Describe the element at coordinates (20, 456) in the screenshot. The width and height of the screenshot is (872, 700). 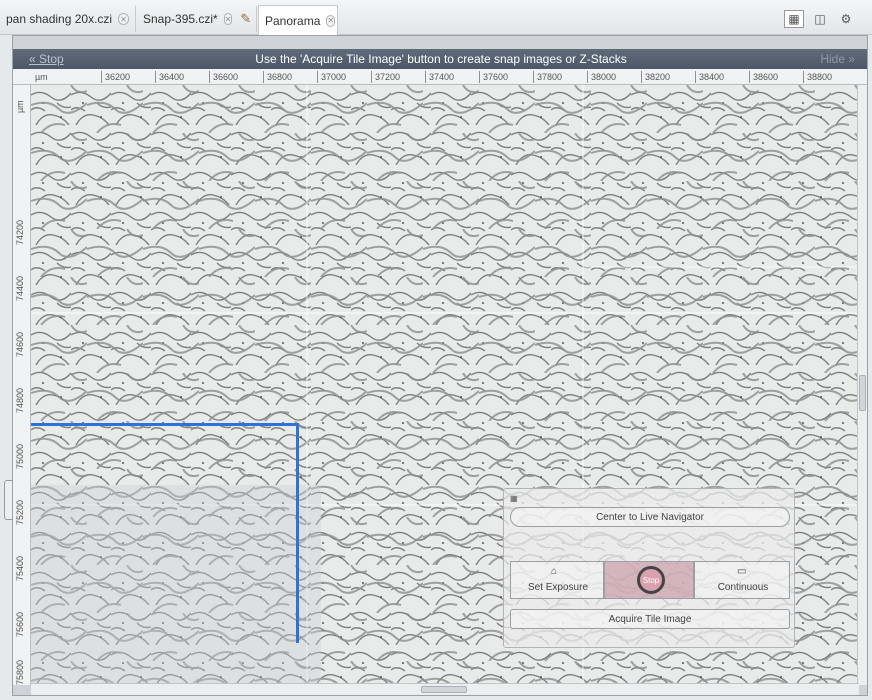
I see `ruler-tick: 75000` at that location.